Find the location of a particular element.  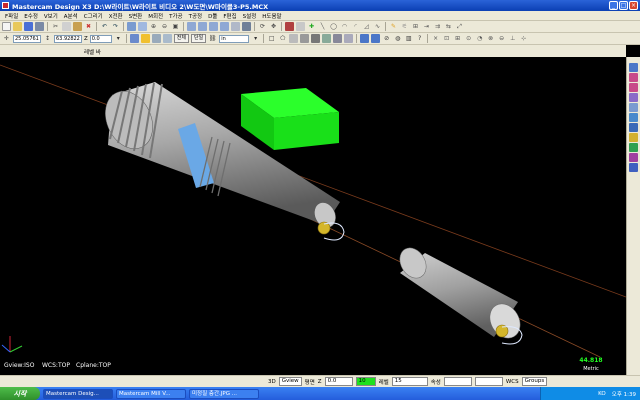

y-coordinate-field: 63.92822 is located at coordinates (68, 38).